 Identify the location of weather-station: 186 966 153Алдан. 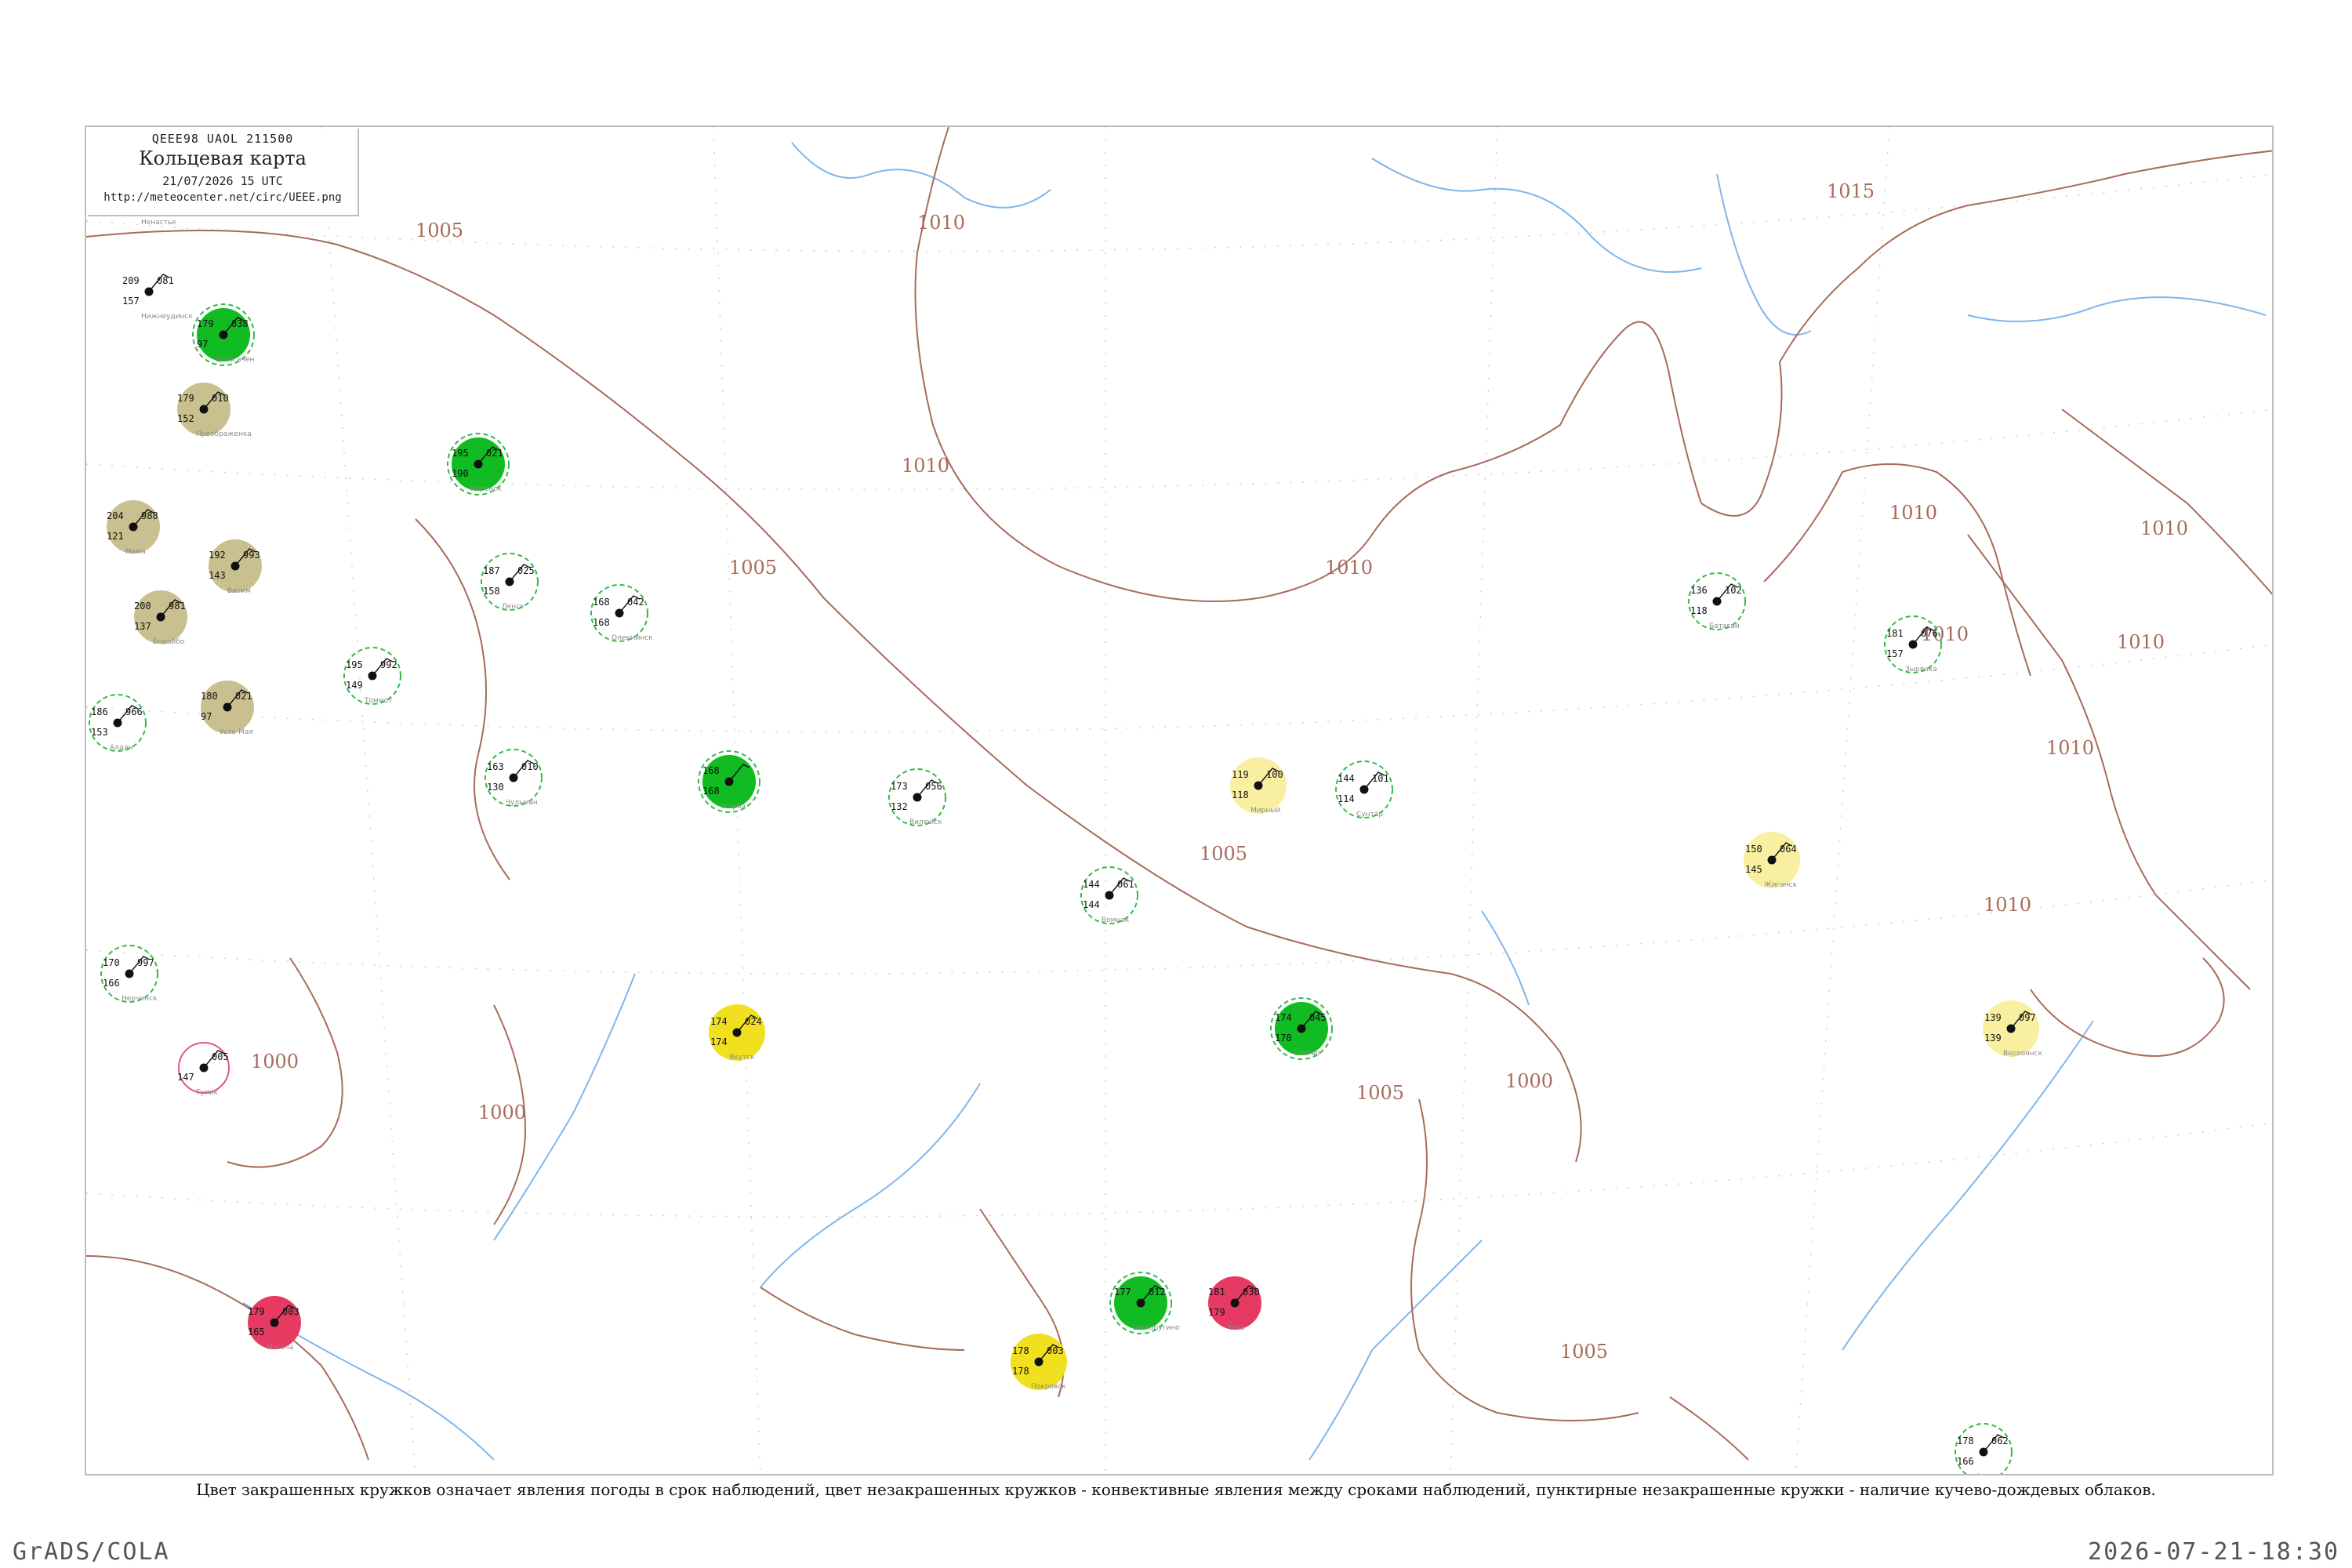
(118, 723).